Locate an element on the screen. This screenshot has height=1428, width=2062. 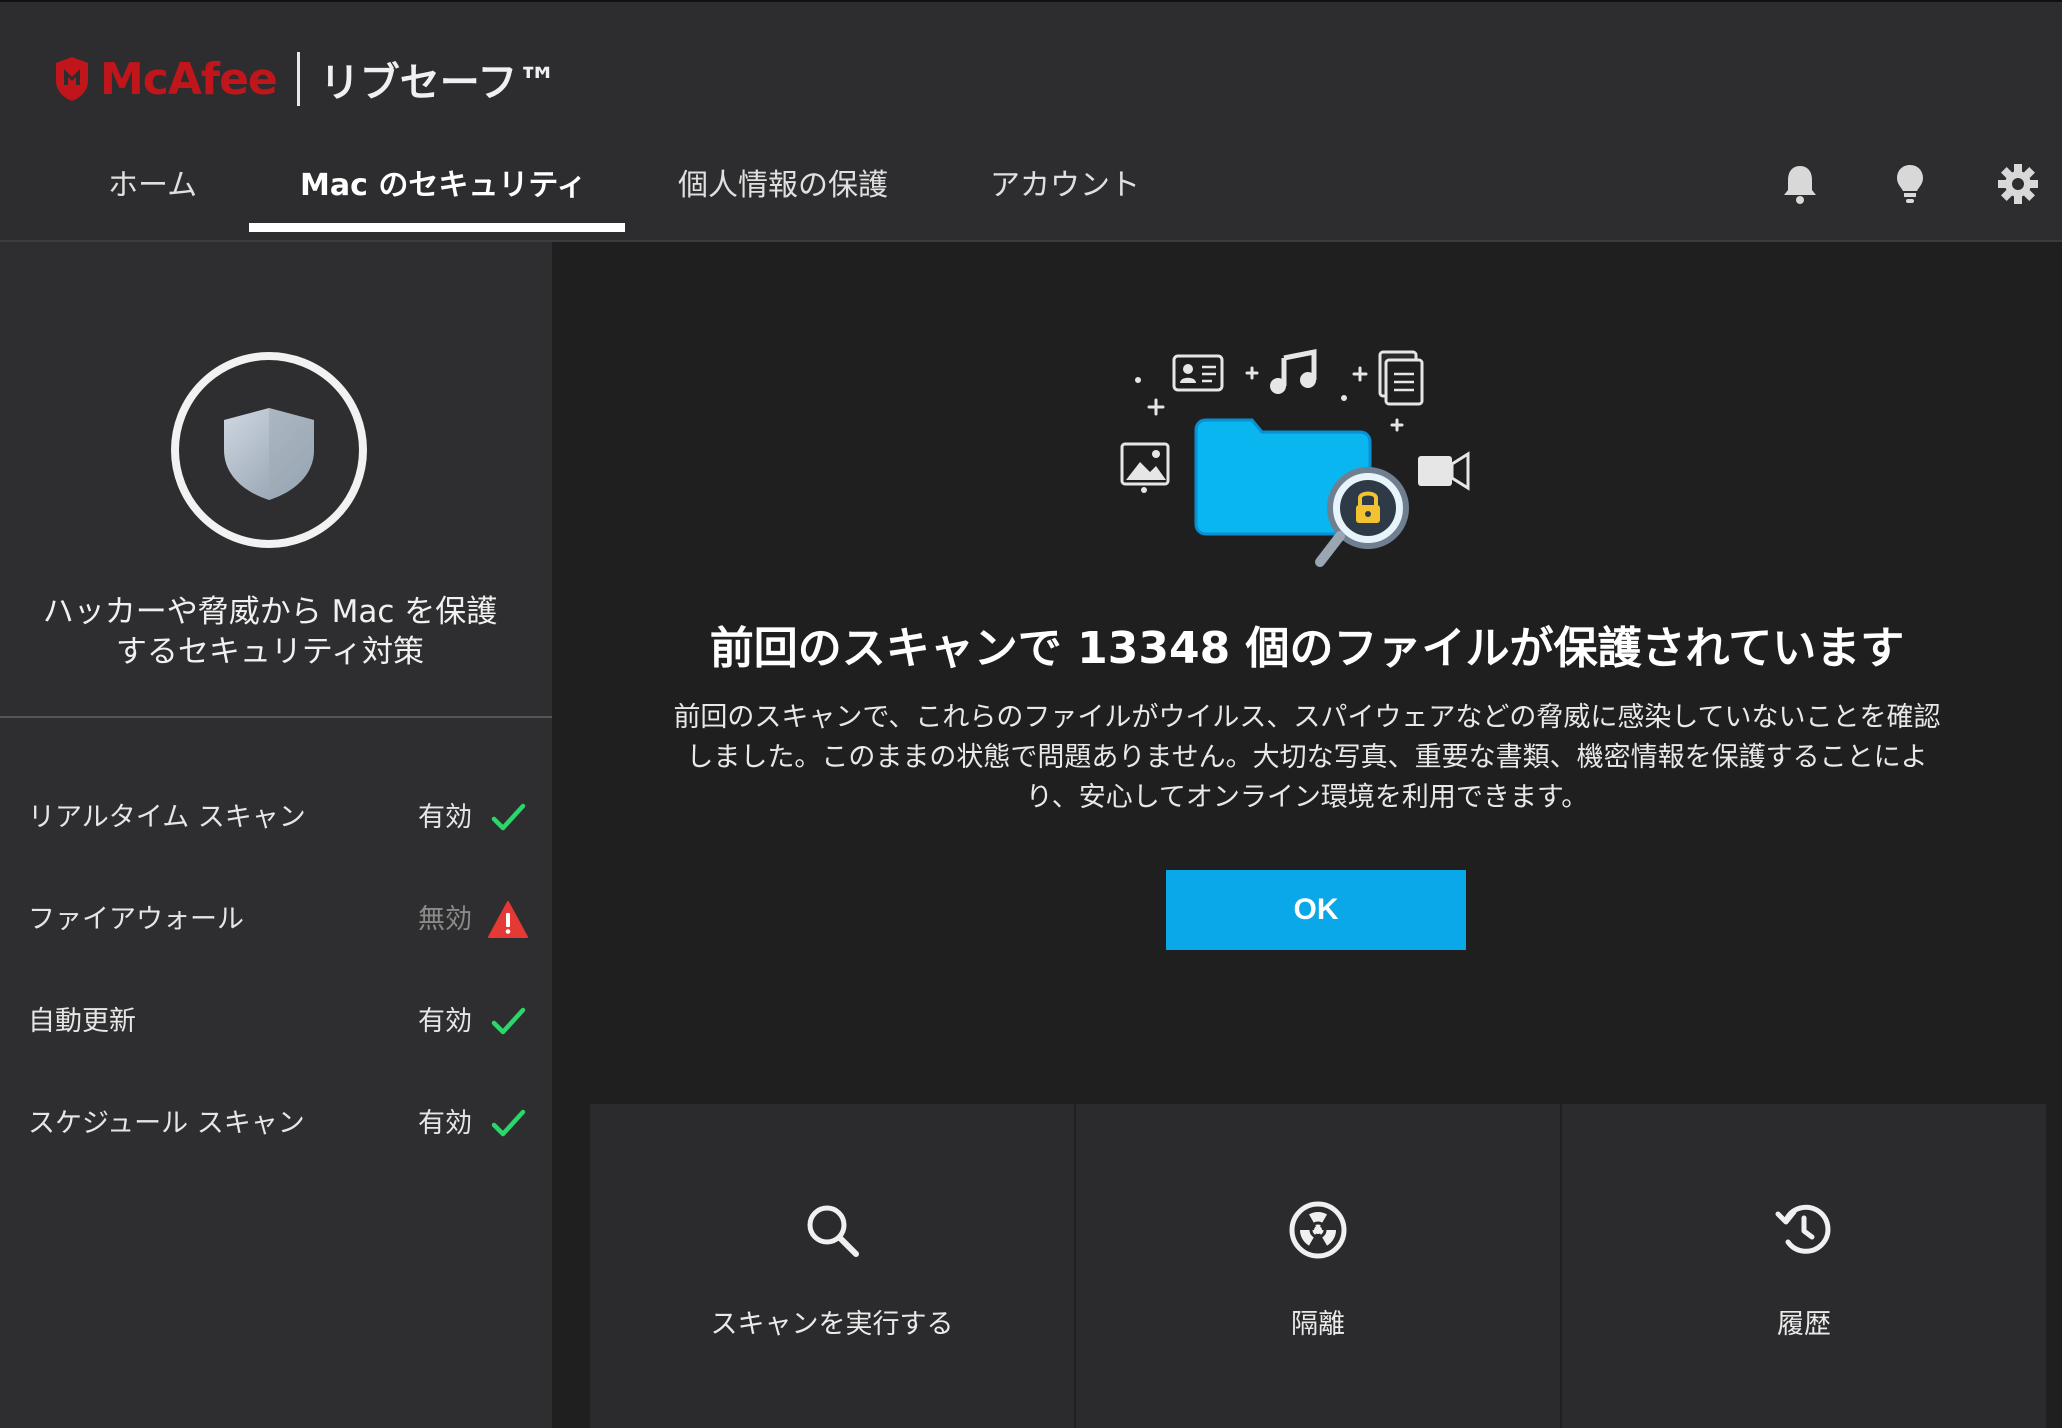
shield-status-icon is located at coordinates (269, 450).